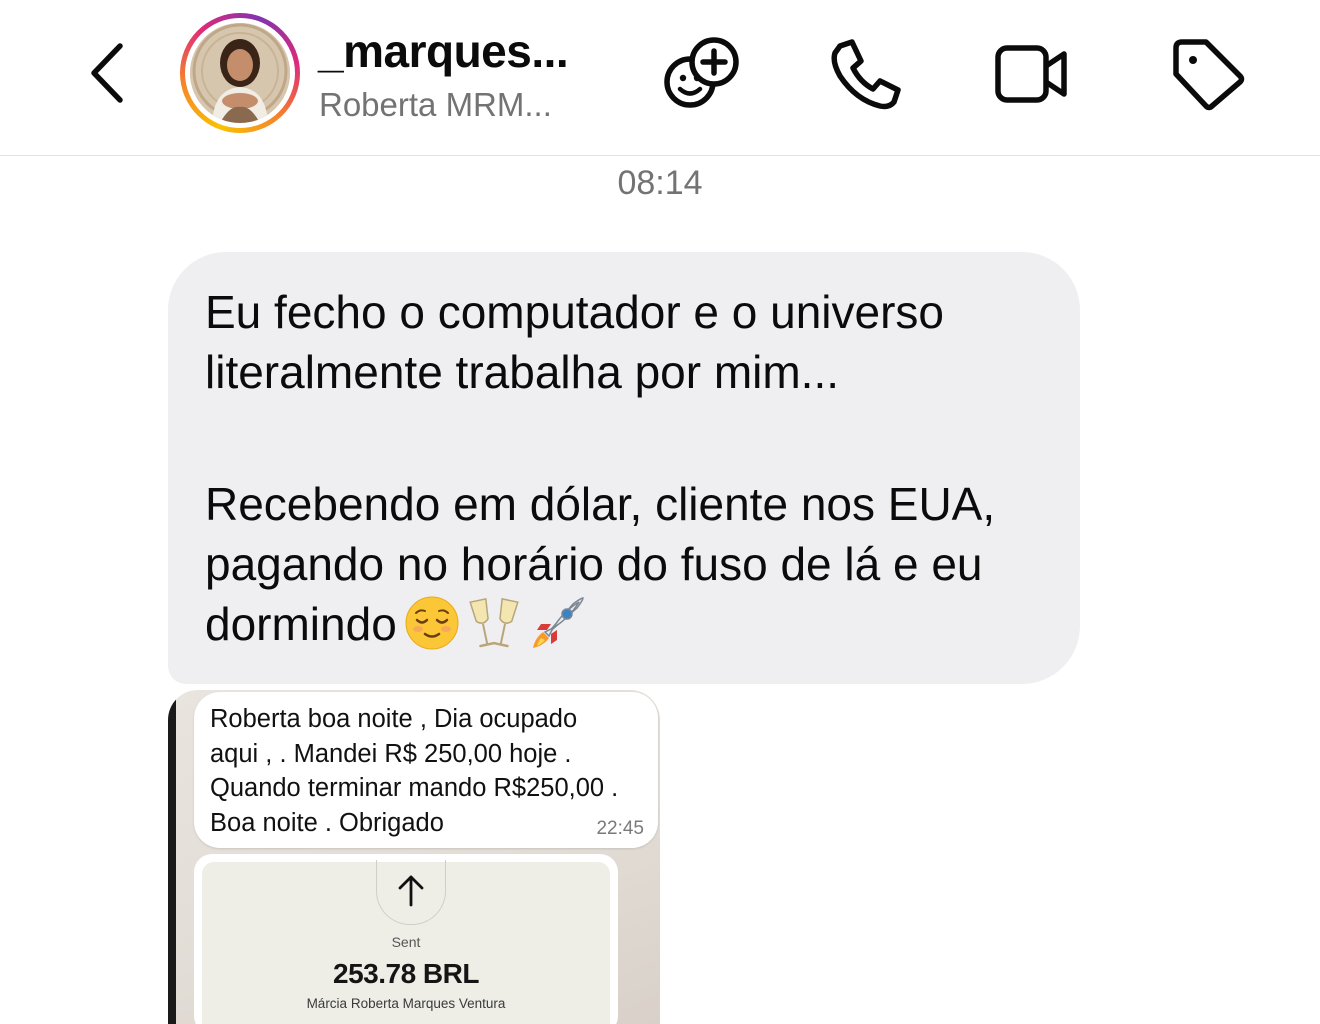 The image size is (1320, 1024). Describe the element at coordinates (1032, 74) in the screenshot. I see `video-camera-icon` at that location.